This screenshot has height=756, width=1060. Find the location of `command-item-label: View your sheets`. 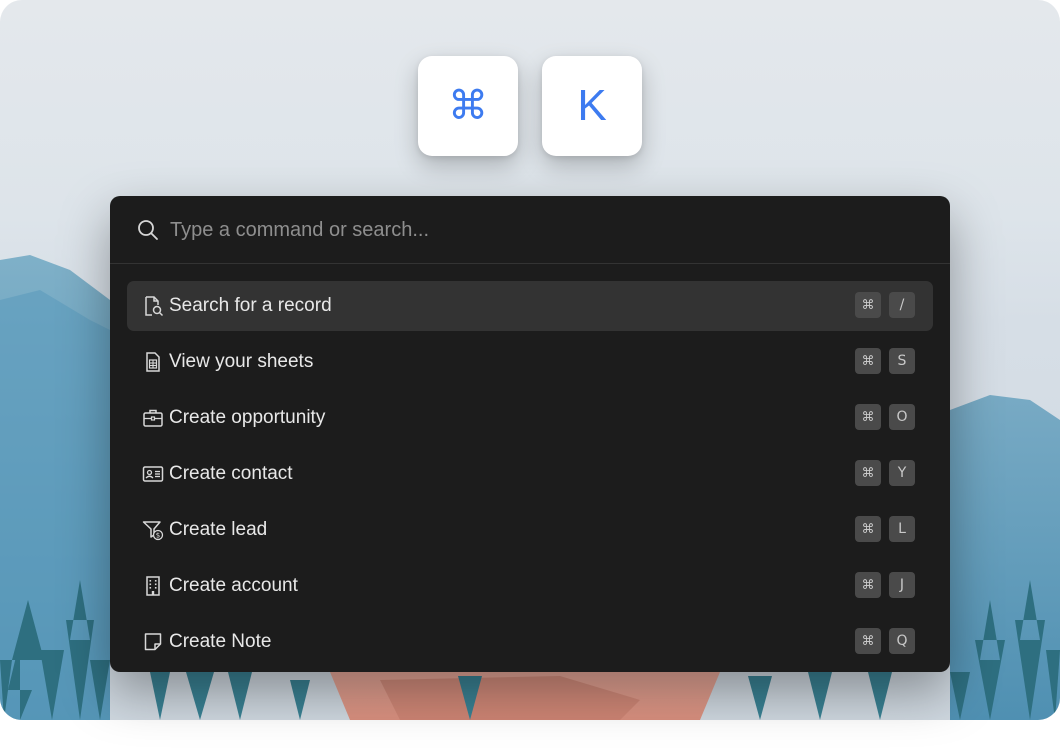

command-item-label: View your sheets is located at coordinates (241, 361).